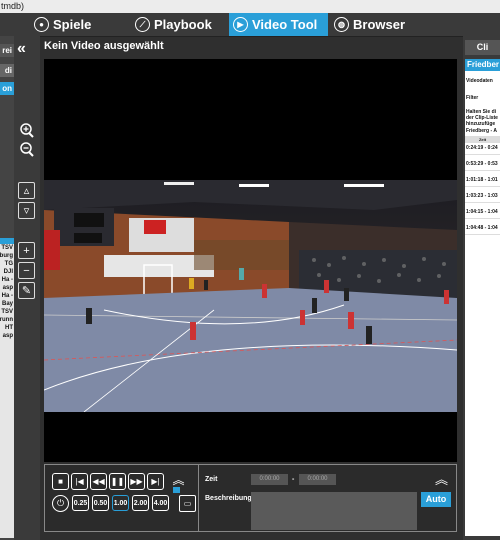  I want to click on volume-slider-handle, so click(176, 490).